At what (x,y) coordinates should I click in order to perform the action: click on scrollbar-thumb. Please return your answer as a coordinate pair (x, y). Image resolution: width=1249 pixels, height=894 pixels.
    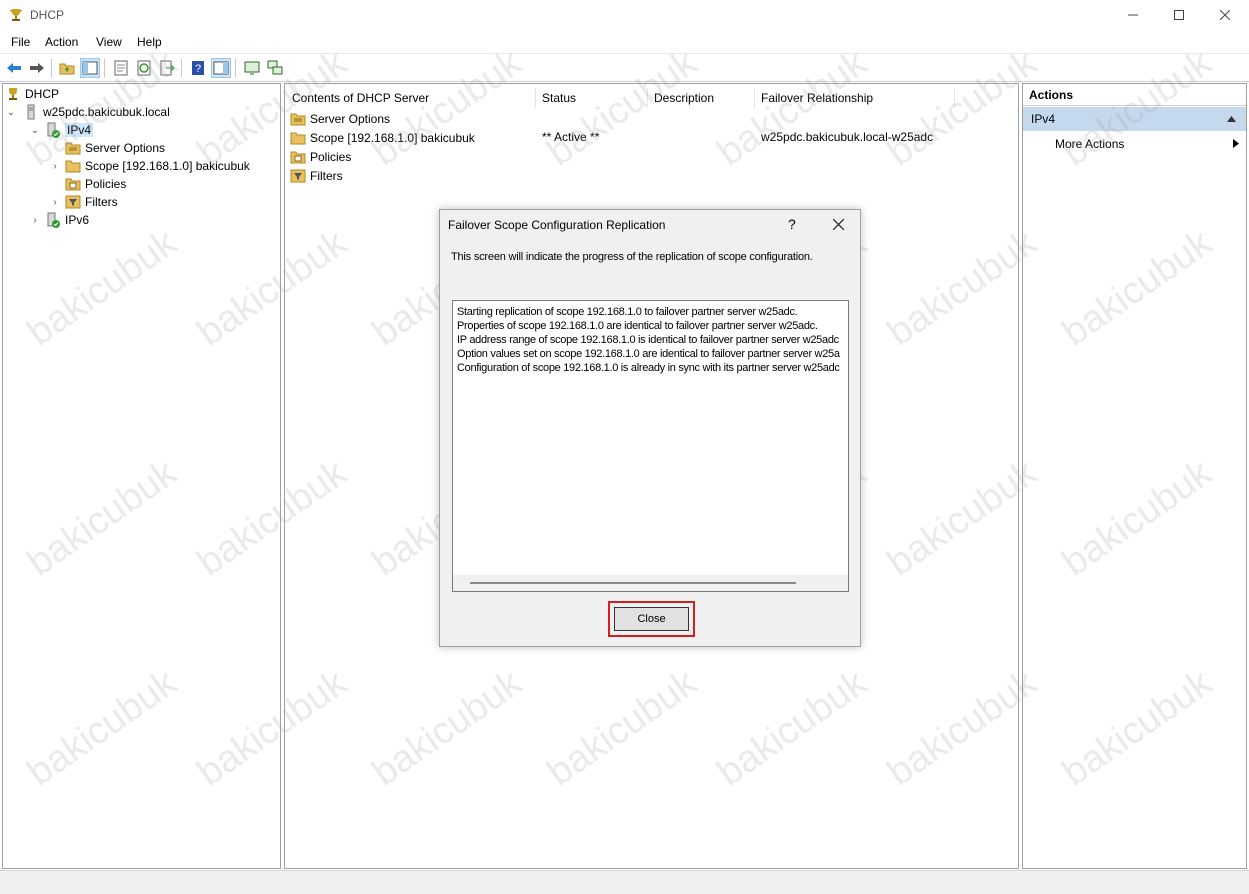
    Looking at the image, I should click on (633, 583).